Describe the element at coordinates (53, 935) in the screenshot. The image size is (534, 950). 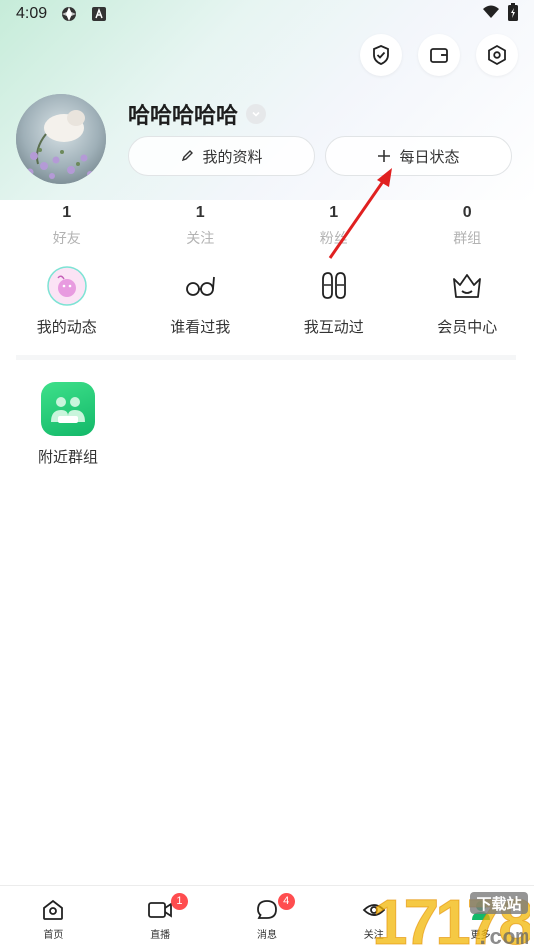
I see `nav-label: 首页` at that location.